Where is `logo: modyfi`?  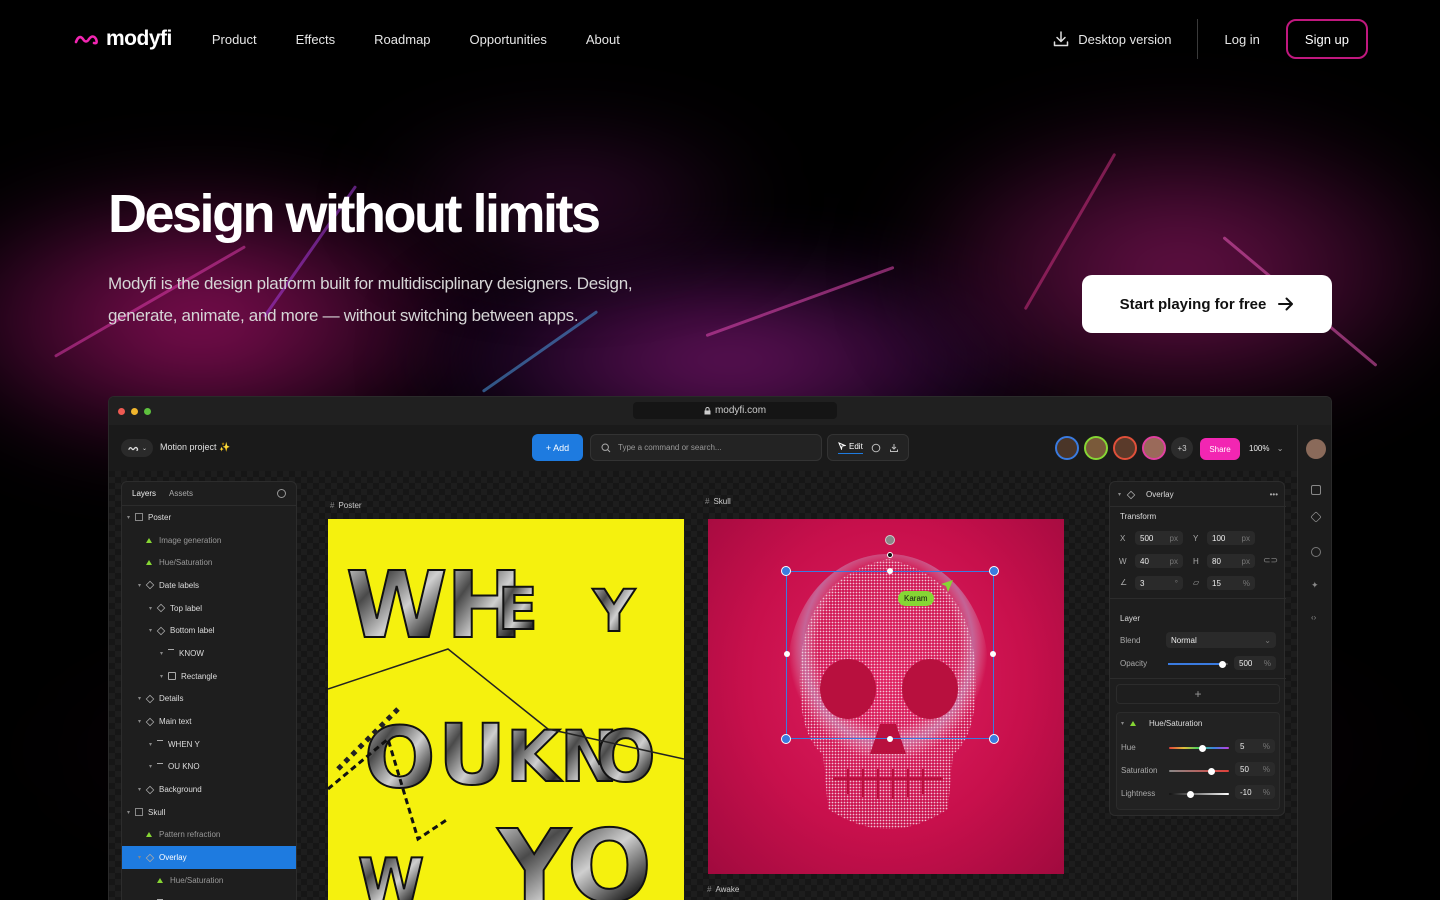
logo: modyfi is located at coordinates (122, 39).